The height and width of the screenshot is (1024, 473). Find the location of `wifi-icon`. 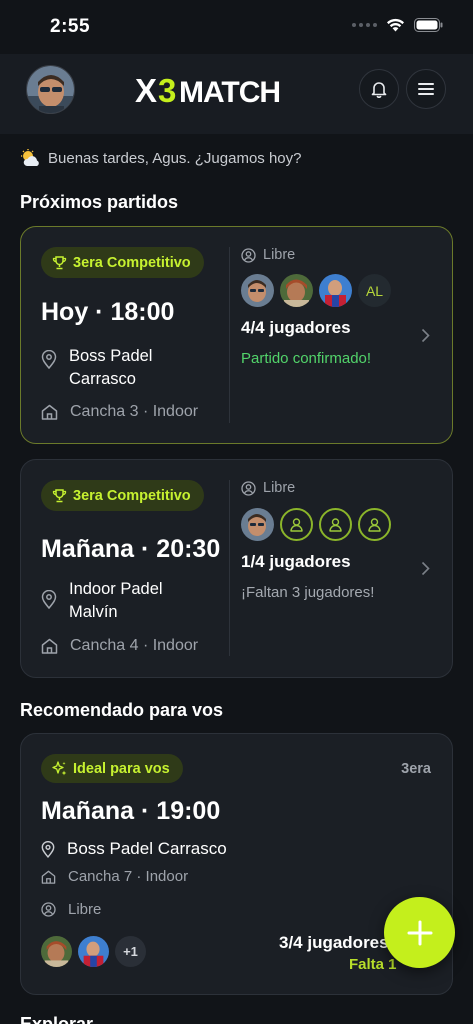

wifi-icon is located at coordinates (395, 25).